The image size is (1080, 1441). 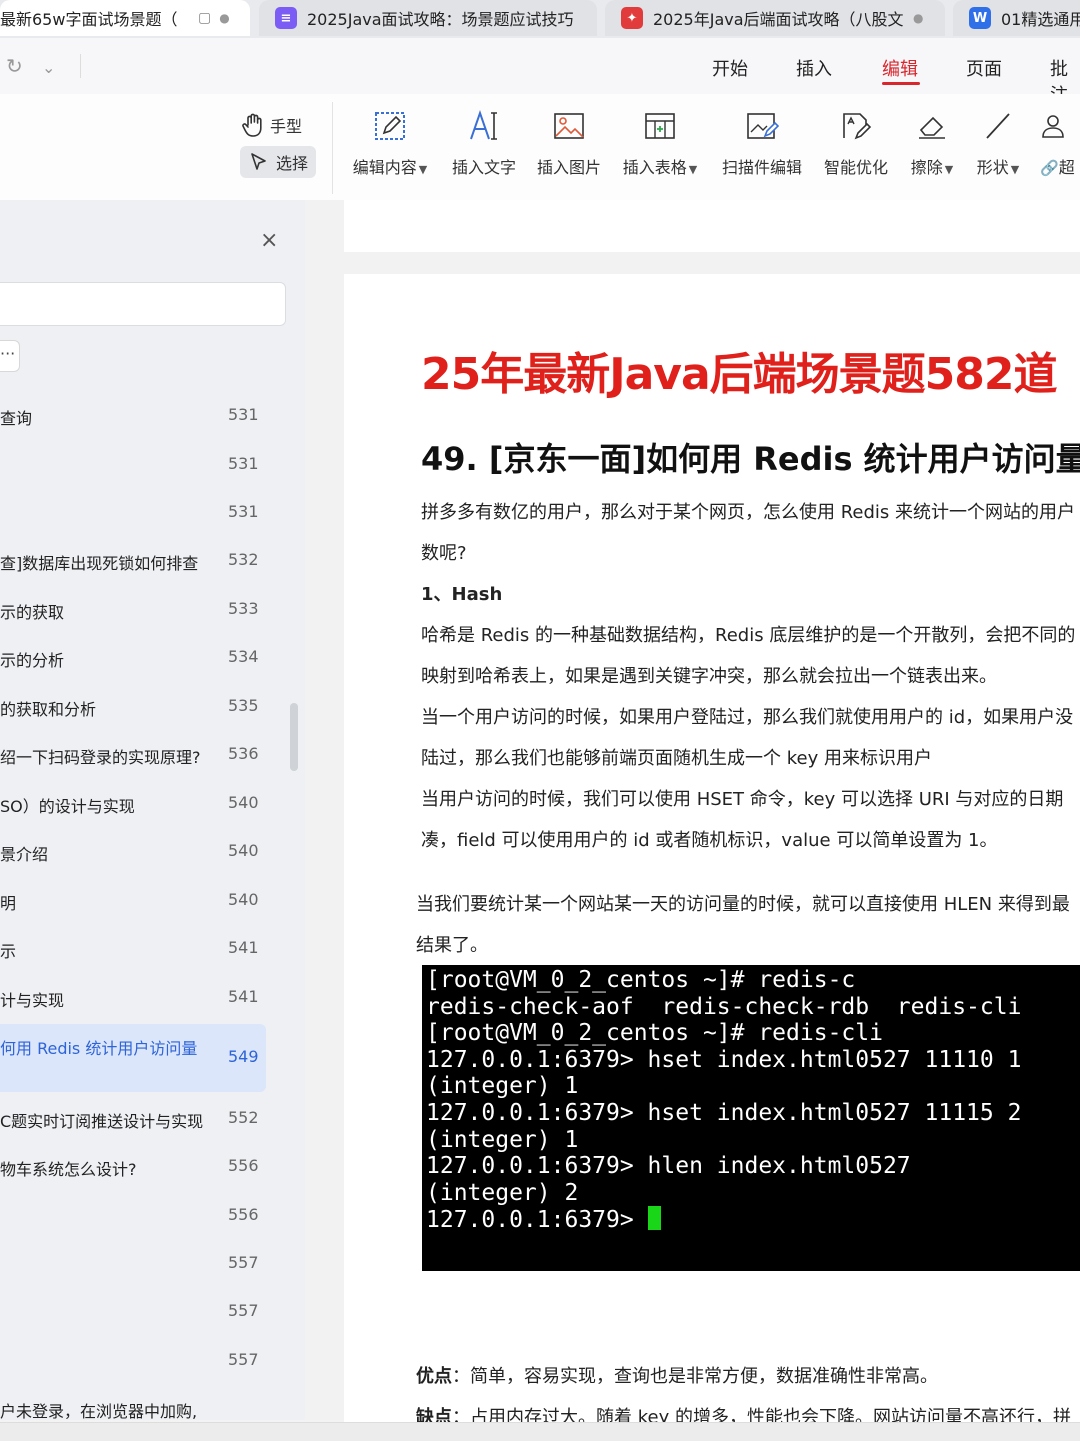 I want to click on terminal-line: 127.0.0.1:6379> hlen index.html0527, so click(x=668, y=1166).